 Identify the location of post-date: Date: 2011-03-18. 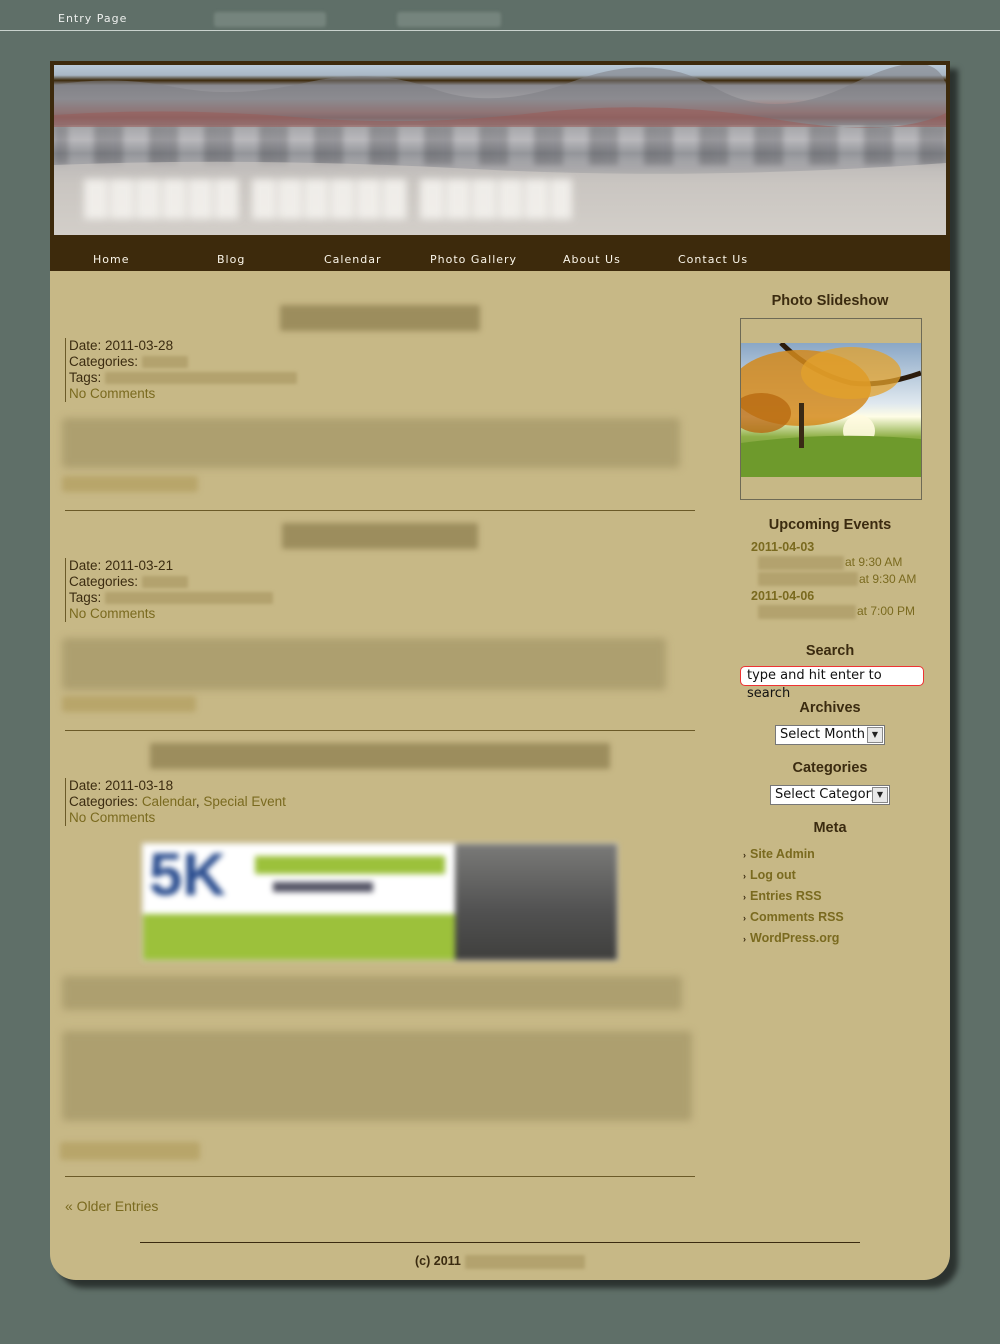
(121, 785).